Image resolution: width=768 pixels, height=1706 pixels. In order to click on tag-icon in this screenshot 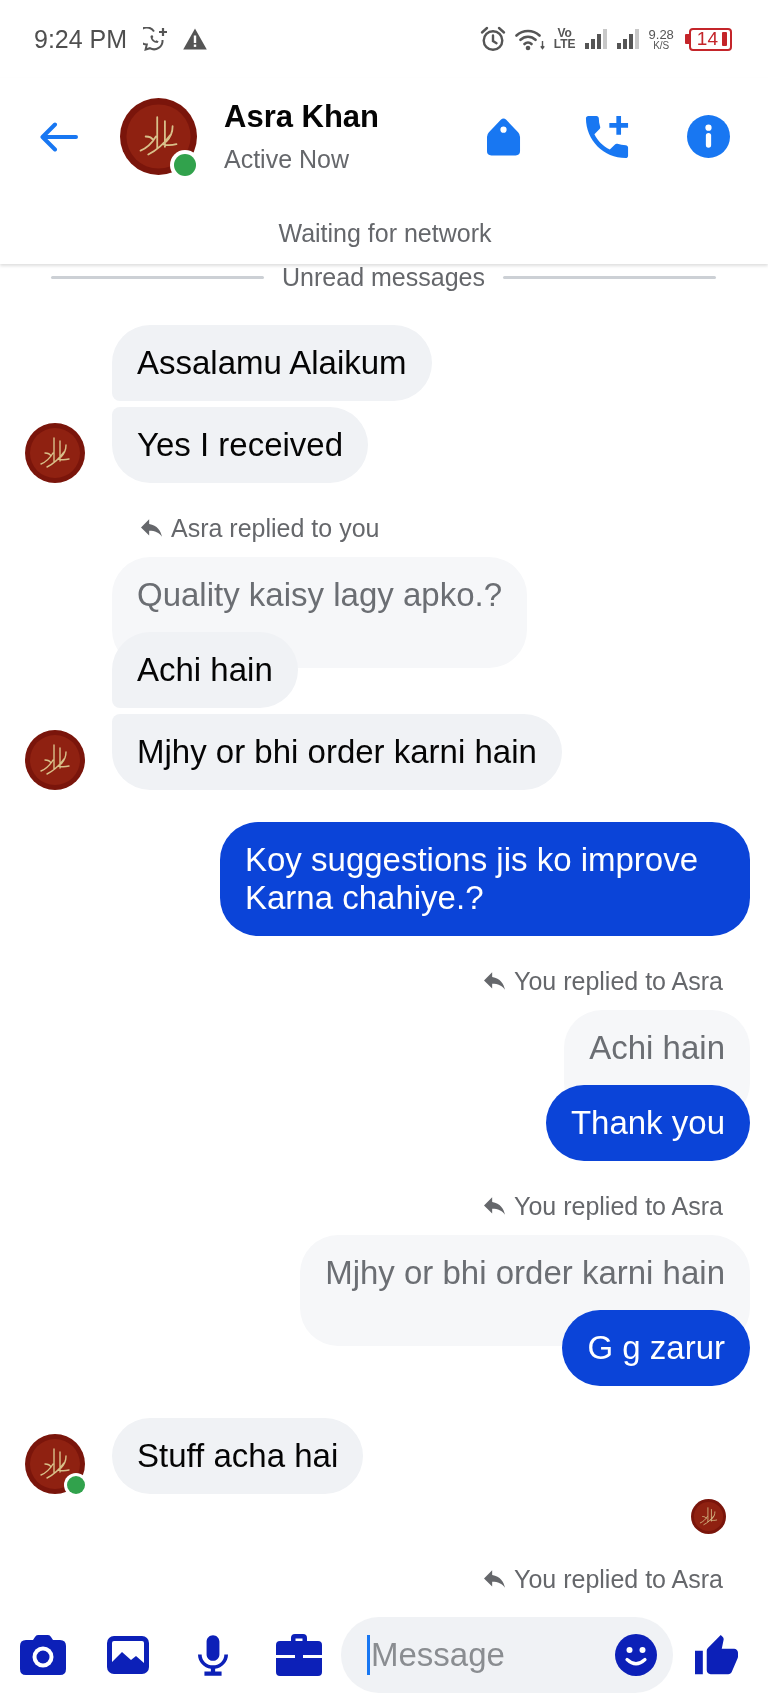, I will do `click(503, 136)`.